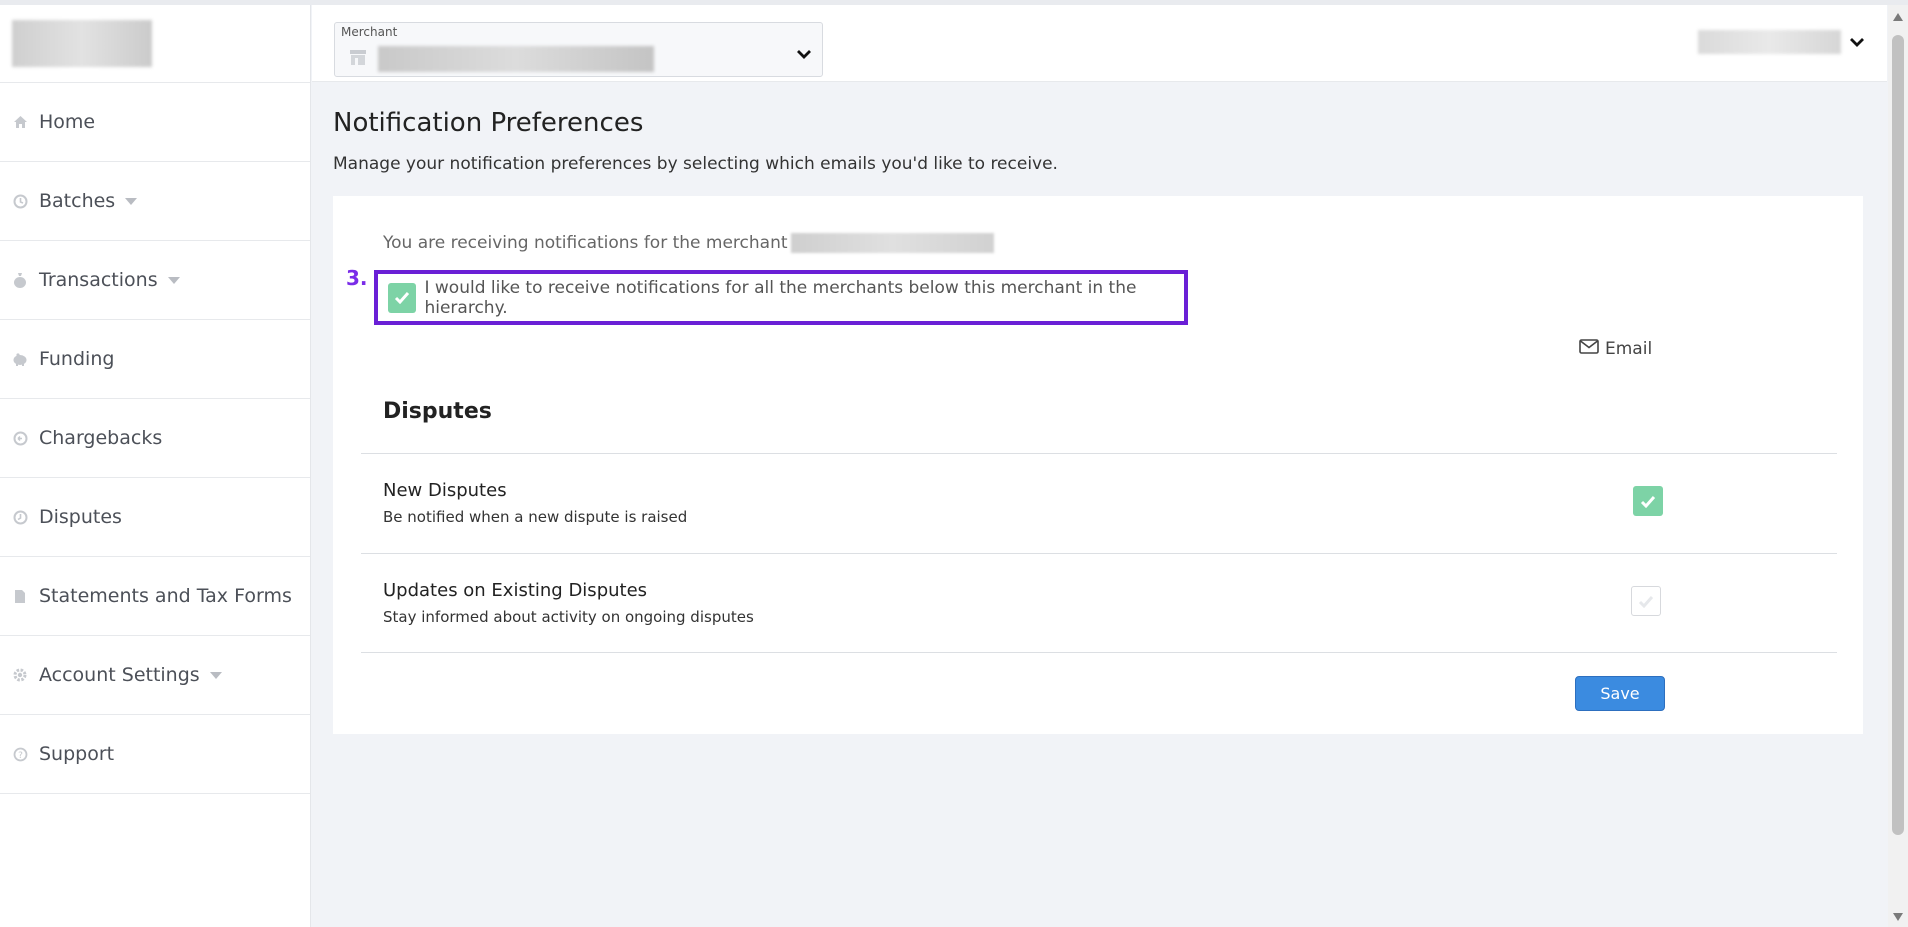 This screenshot has width=1908, height=927. What do you see at coordinates (20, 280) in the screenshot?
I see `money-bag-icon` at bounding box center [20, 280].